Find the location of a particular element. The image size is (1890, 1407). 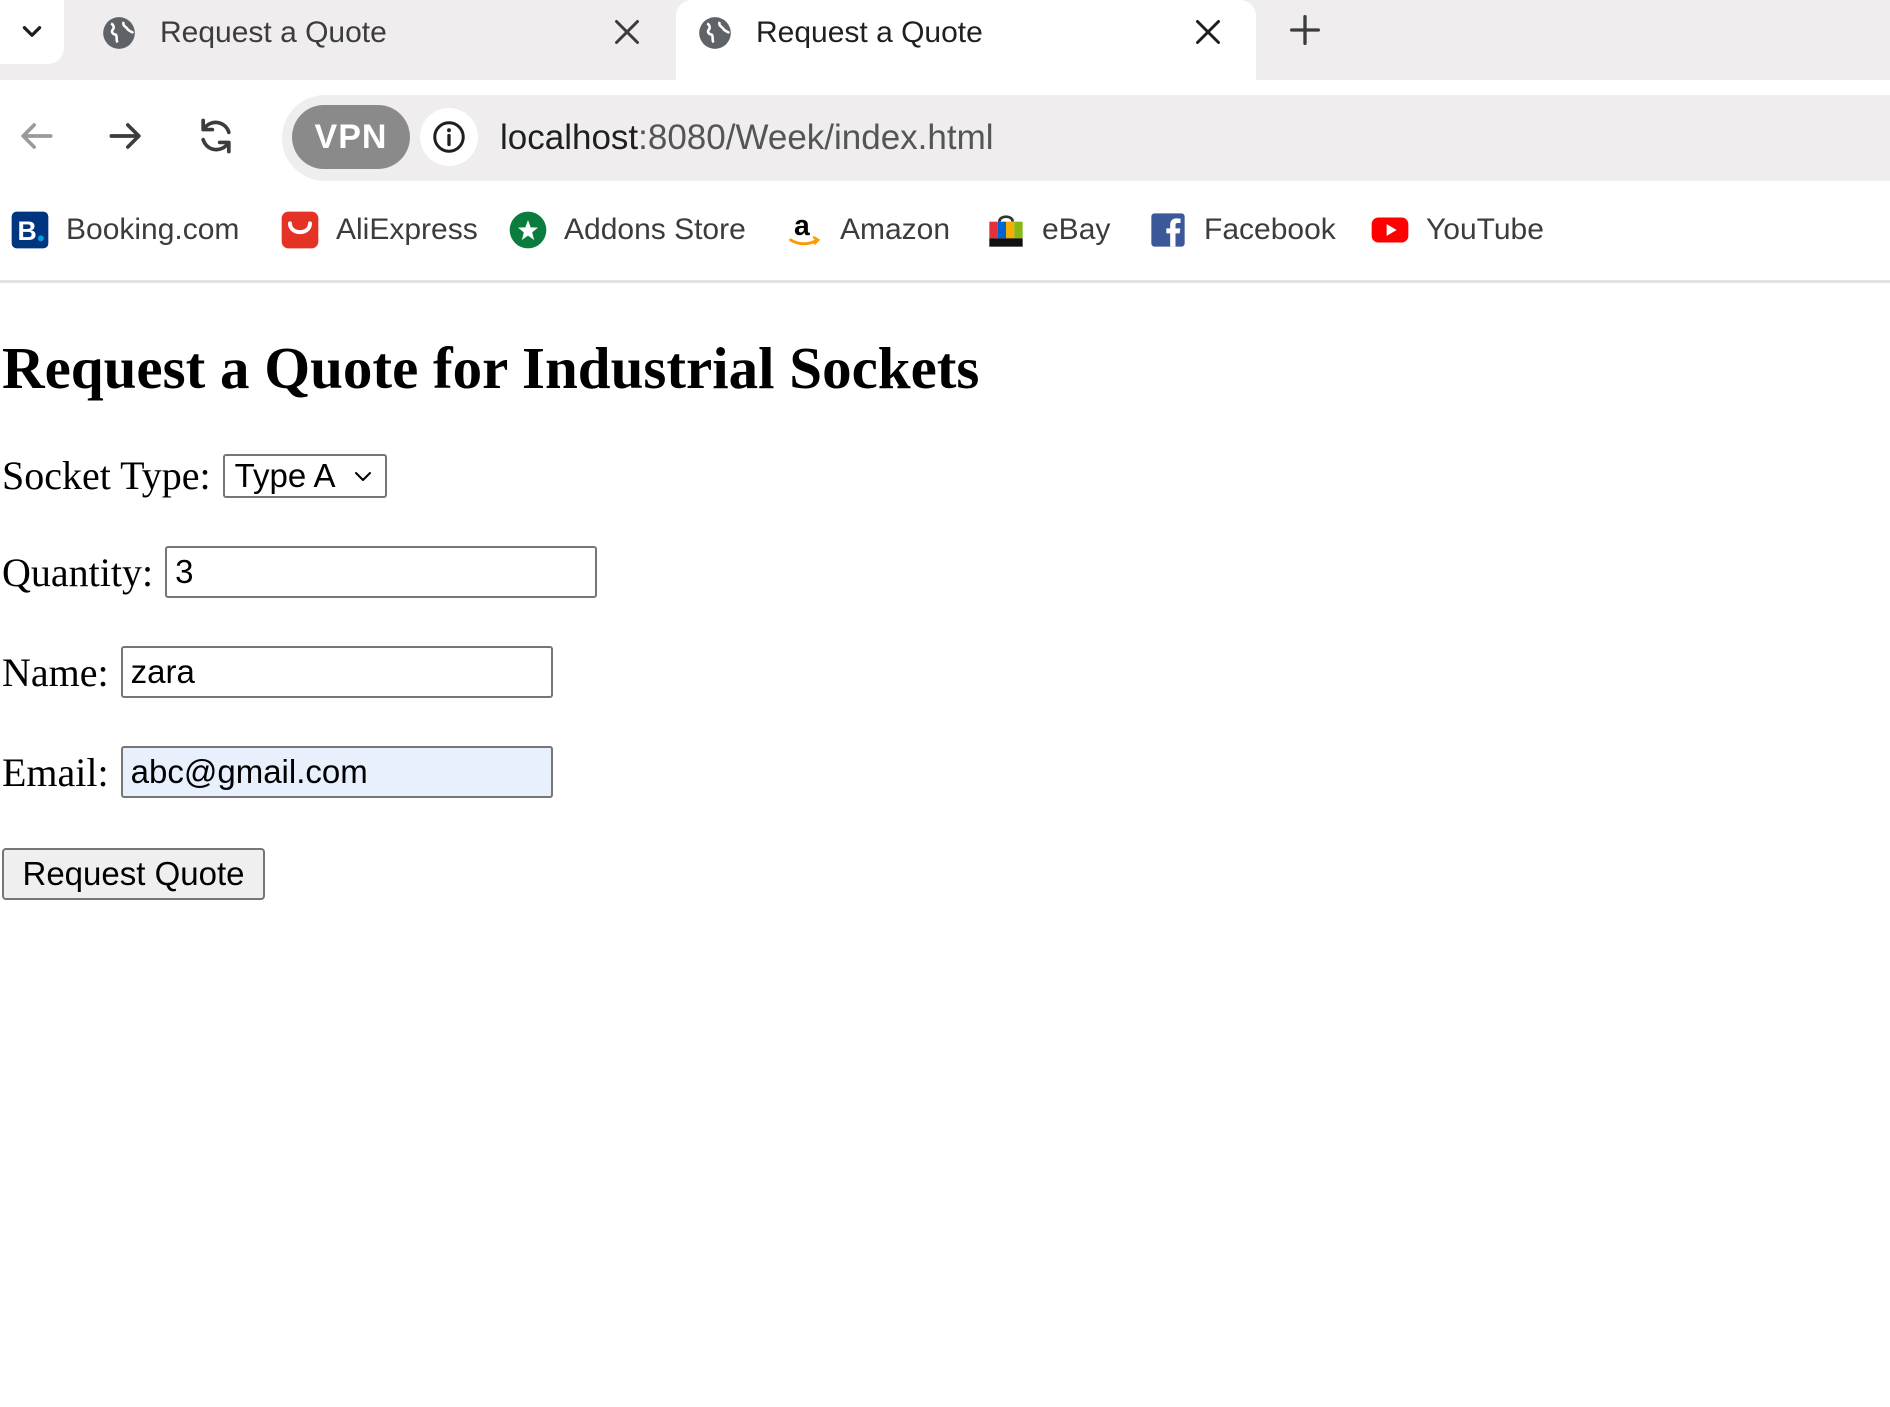

bookmark-ebay: eBay is located at coordinates (1048, 230).